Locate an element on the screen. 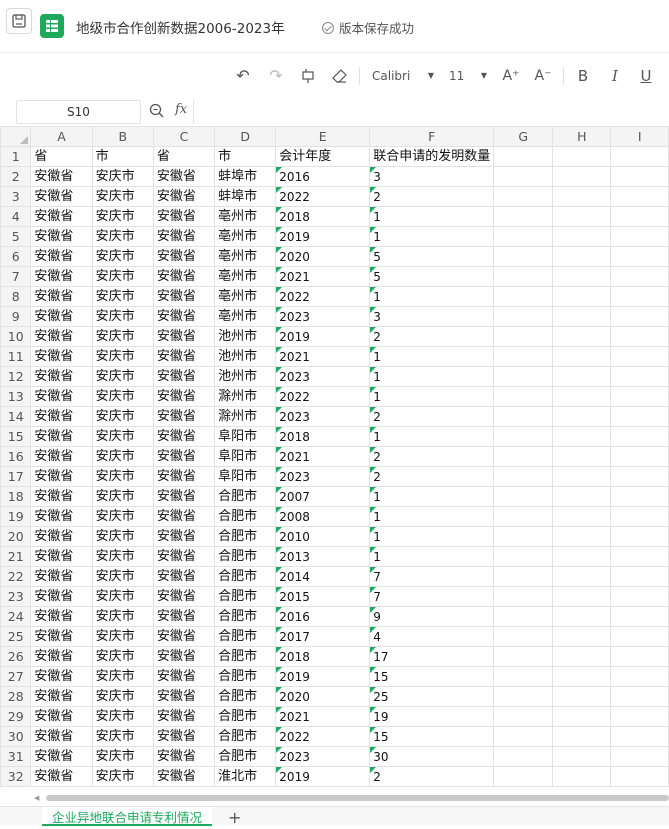 This screenshot has height=829, width=669. row-header: 6 is located at coordinates (16, 256).